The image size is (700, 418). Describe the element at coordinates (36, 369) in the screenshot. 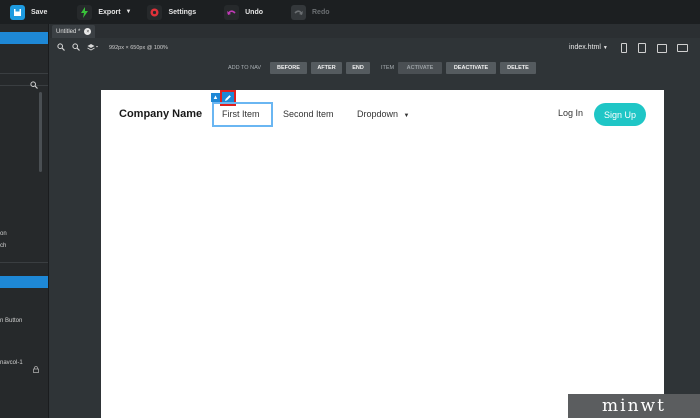

I see `lock-icon` at that location.